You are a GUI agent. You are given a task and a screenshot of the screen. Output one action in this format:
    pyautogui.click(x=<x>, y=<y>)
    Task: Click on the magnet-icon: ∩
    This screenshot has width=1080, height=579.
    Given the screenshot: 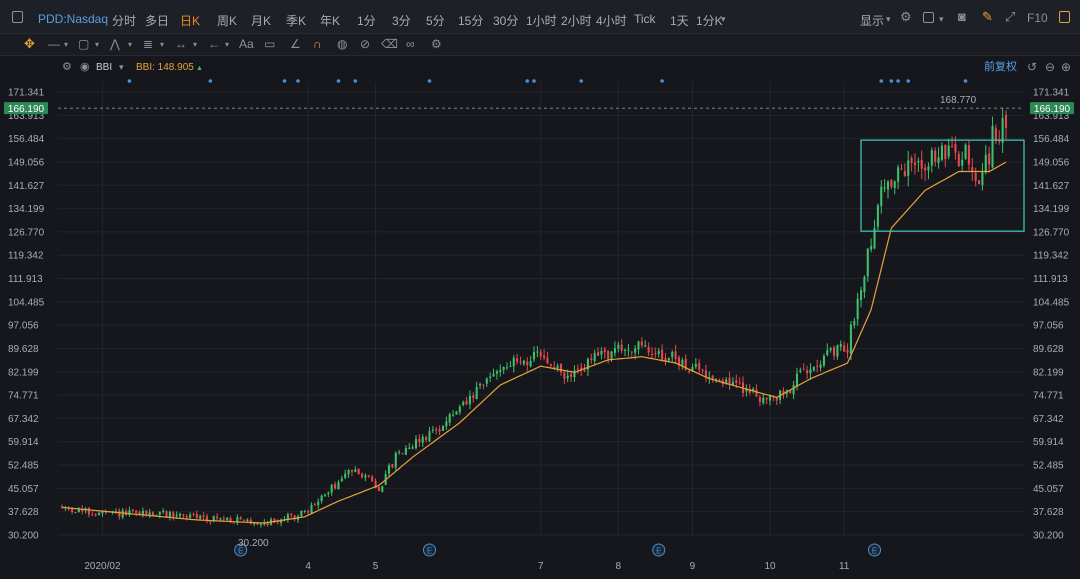 What is the action you would take?
    pyautogui.click(x=317, y=44)
    